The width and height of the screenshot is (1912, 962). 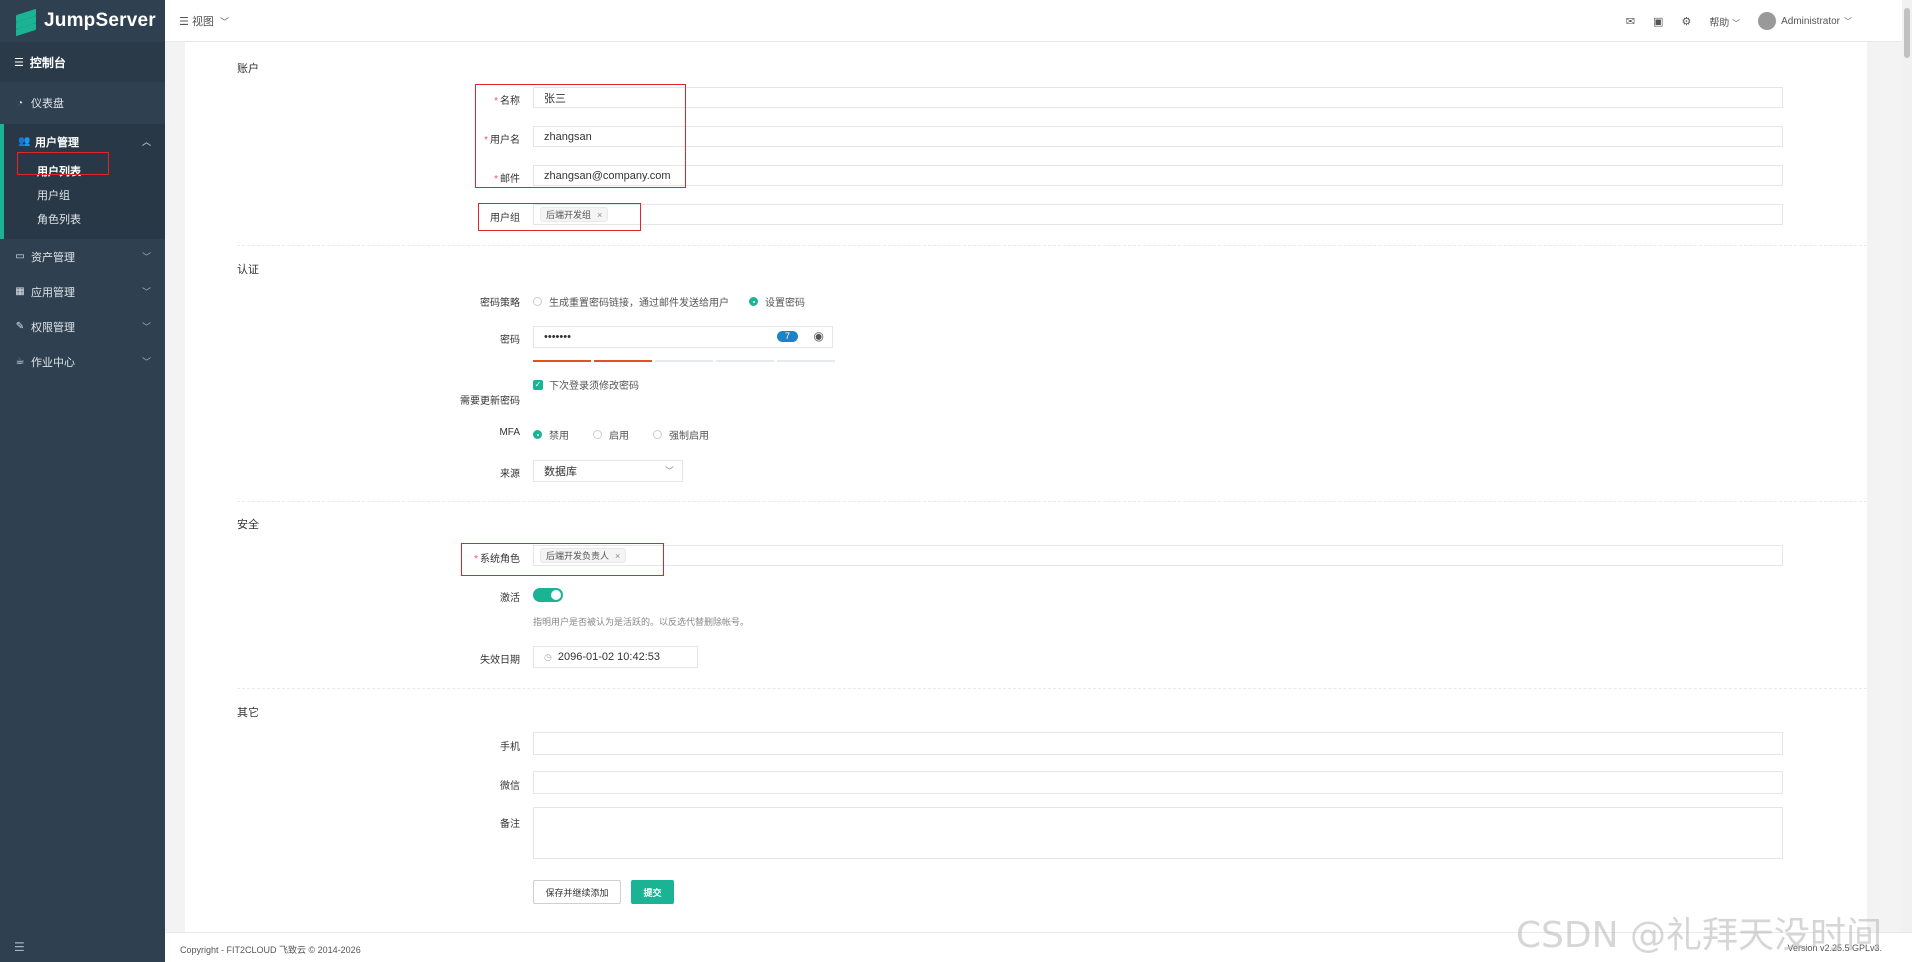 What do you see at coordinates (507, 101) in the screenshot?
I see `name-label: * 名称` at bounding box center [507, 101].